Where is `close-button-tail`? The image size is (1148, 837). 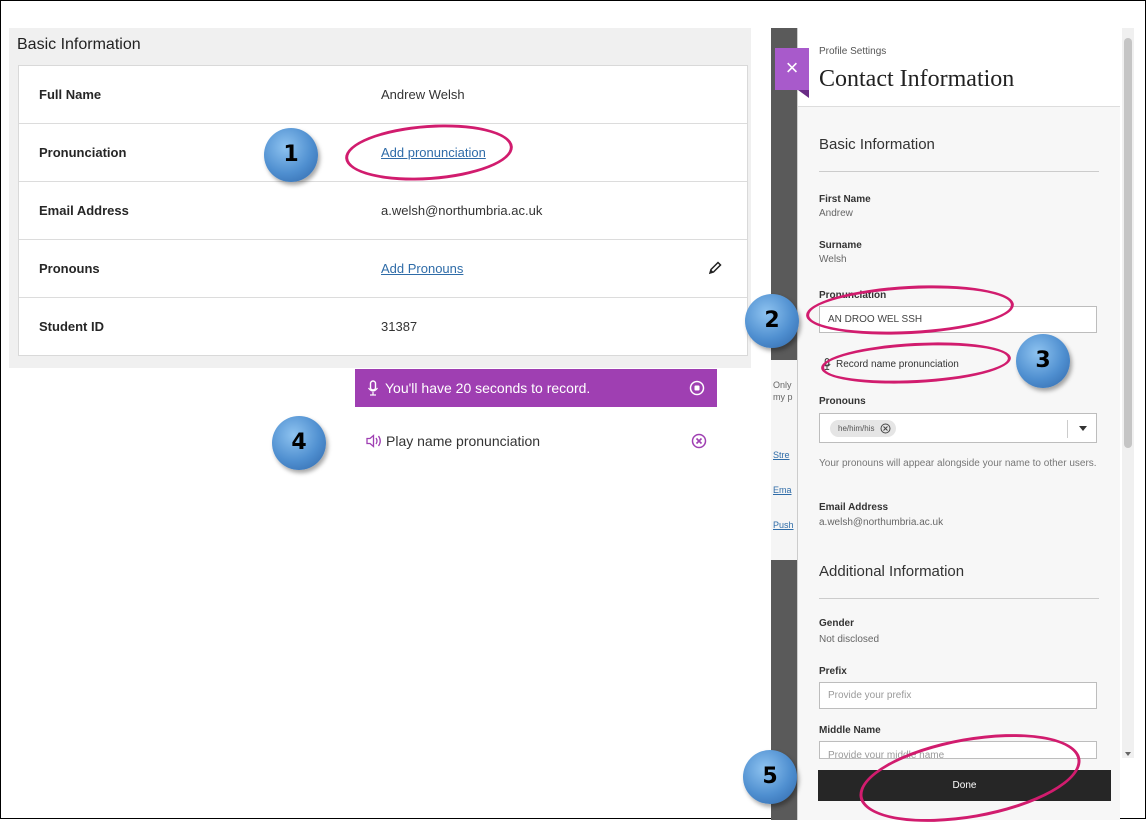 close-button-tail is located at coordinates (803, 94).